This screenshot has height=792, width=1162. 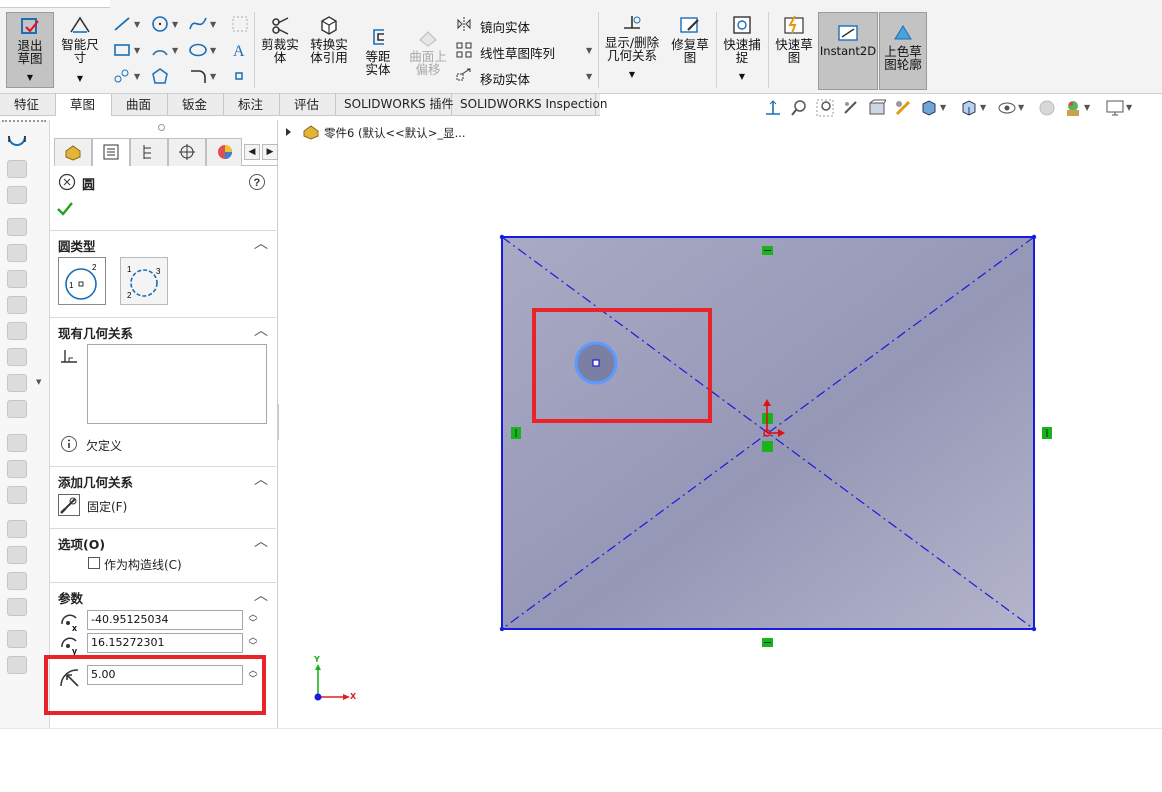 I want to click on tab-surfaces: 曲面, so click(x=140, y=105).